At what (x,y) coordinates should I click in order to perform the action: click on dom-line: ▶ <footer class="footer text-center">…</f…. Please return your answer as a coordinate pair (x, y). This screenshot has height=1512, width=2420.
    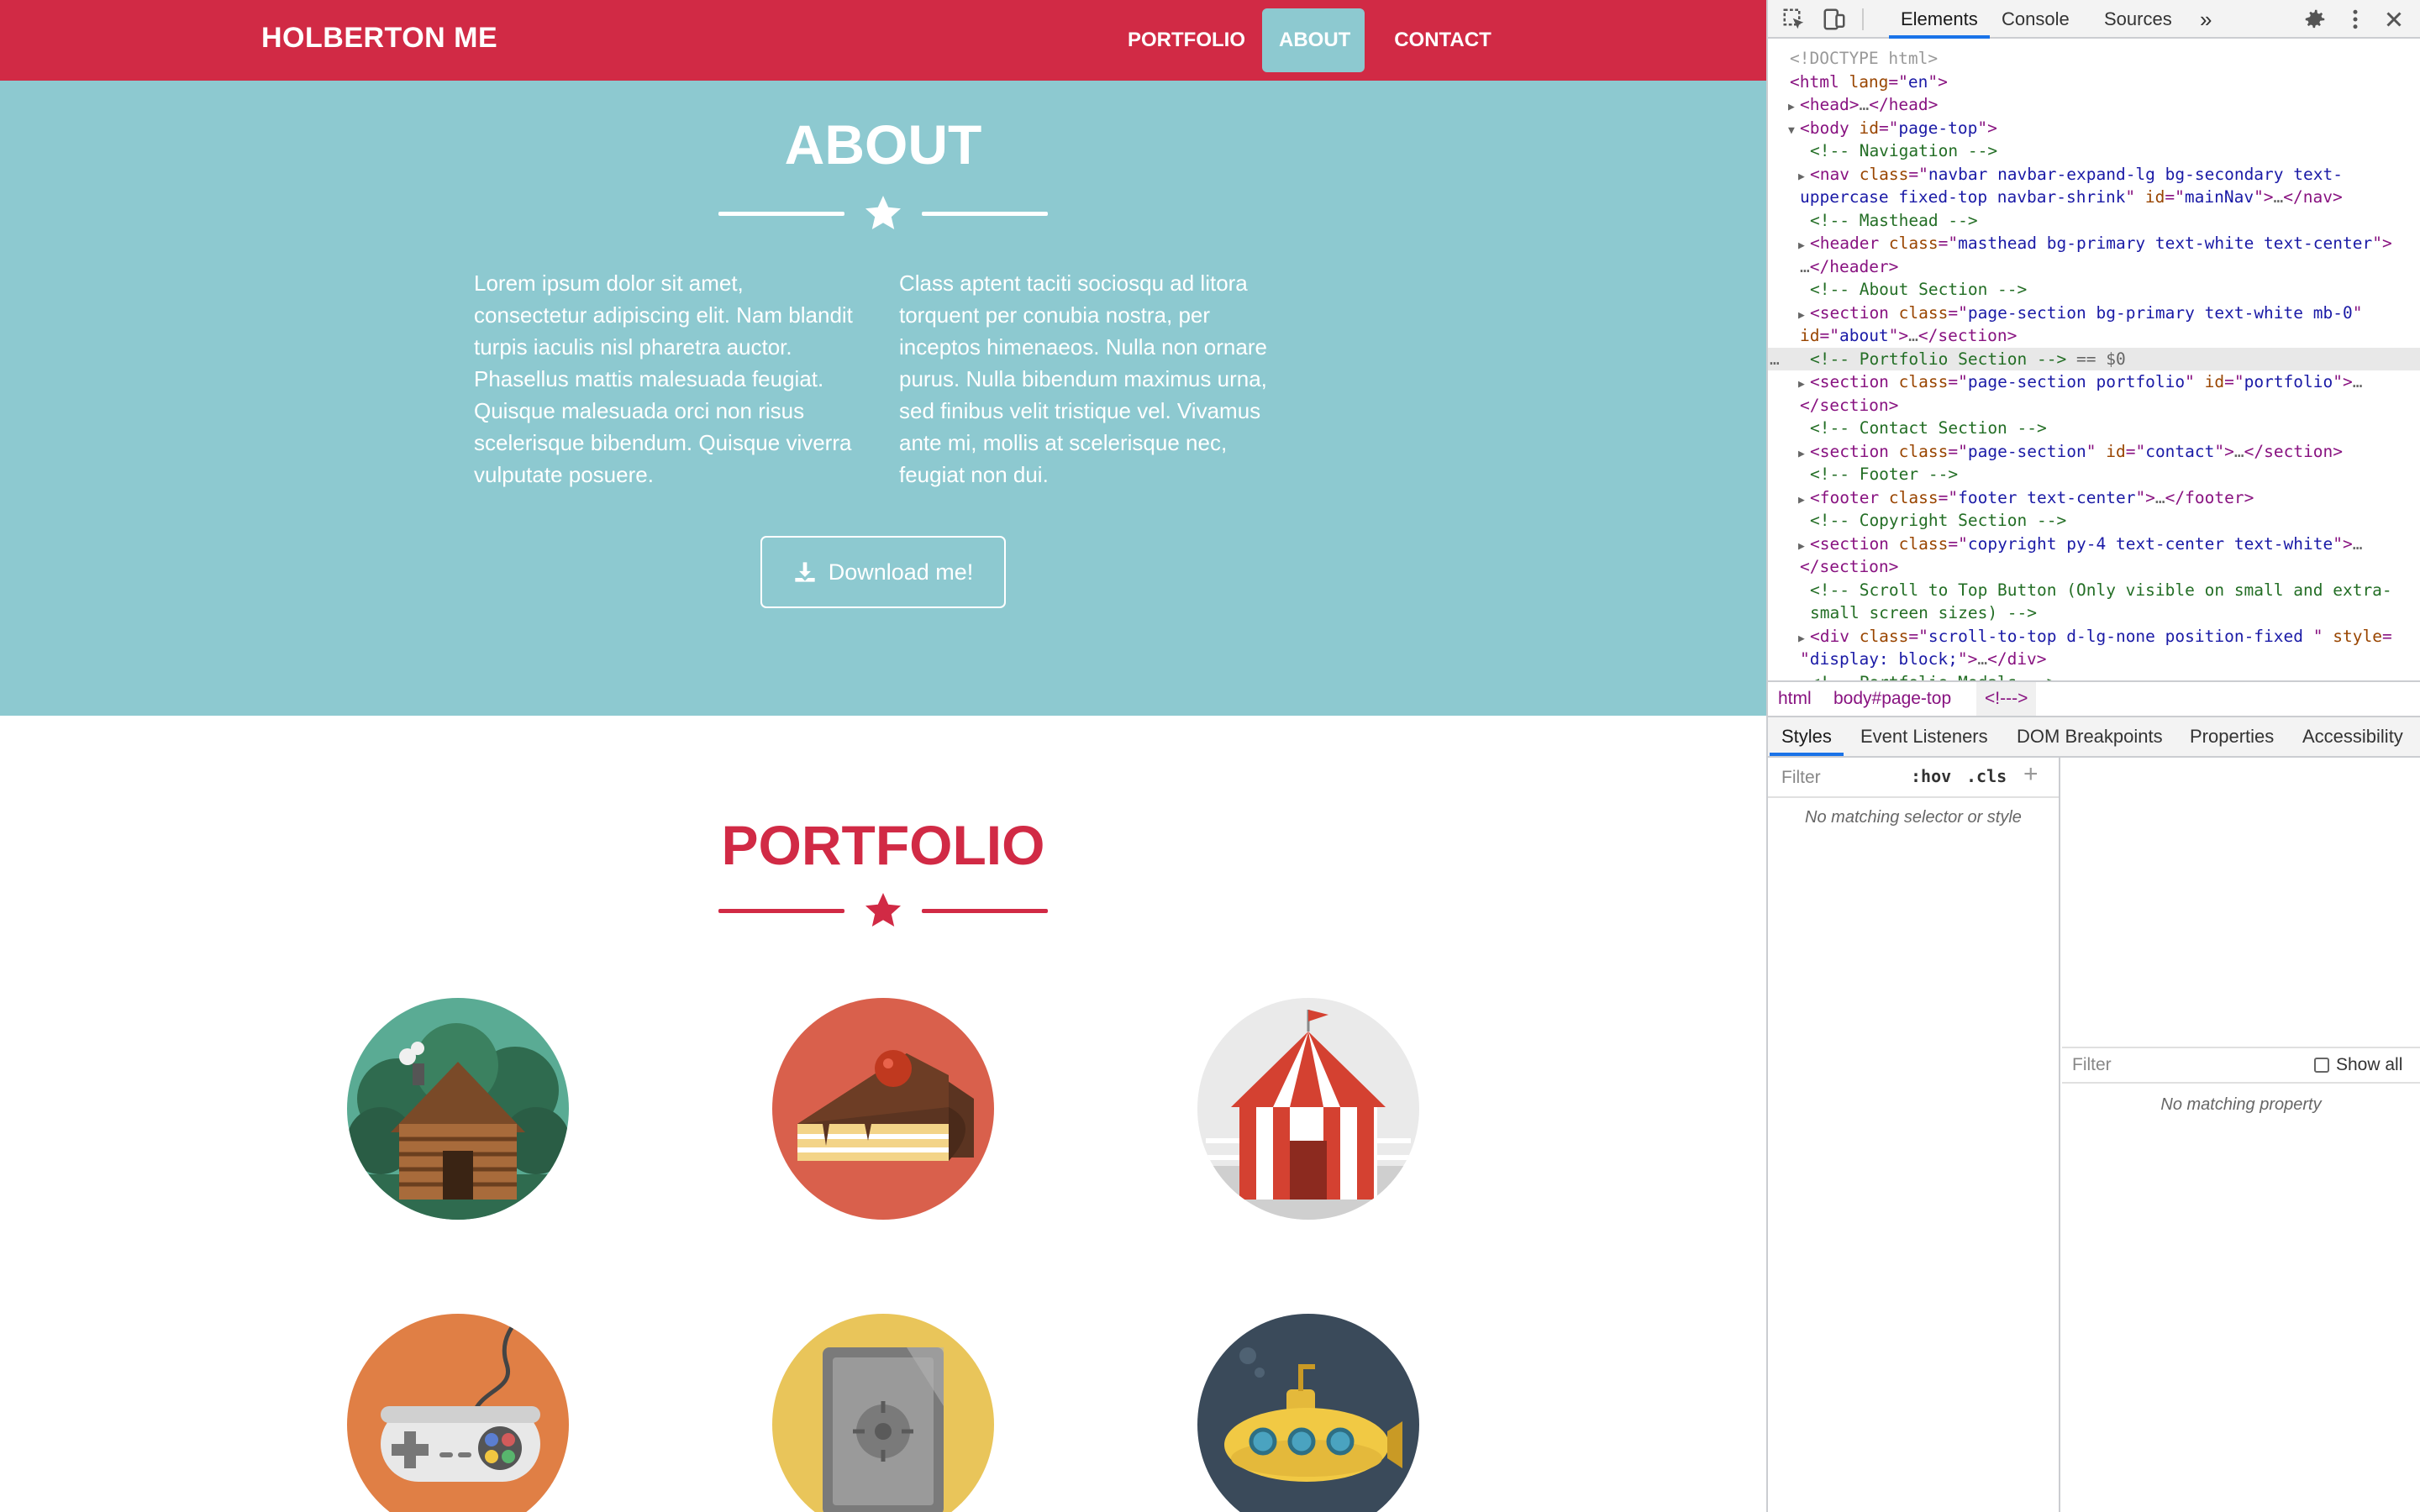
    Looking at the image, I should click on (2094, 499).